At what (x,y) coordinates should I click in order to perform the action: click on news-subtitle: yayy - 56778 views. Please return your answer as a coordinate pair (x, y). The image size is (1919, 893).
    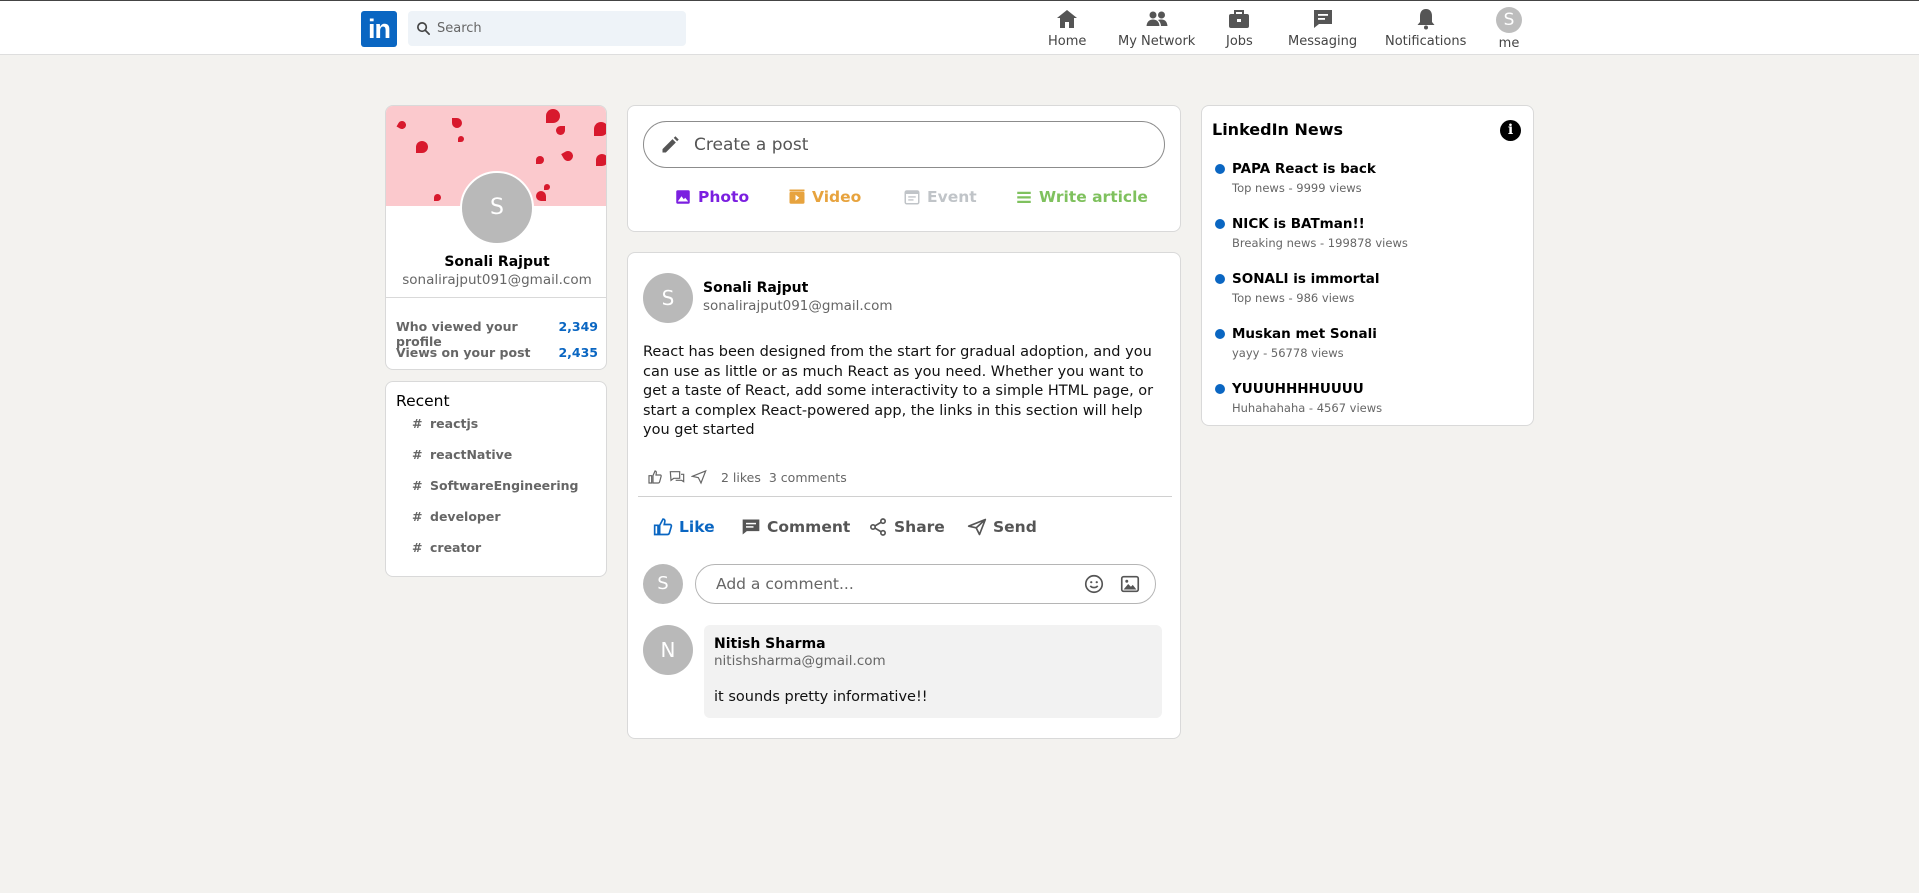
    Looking at the image, I should click on (1288, 353).